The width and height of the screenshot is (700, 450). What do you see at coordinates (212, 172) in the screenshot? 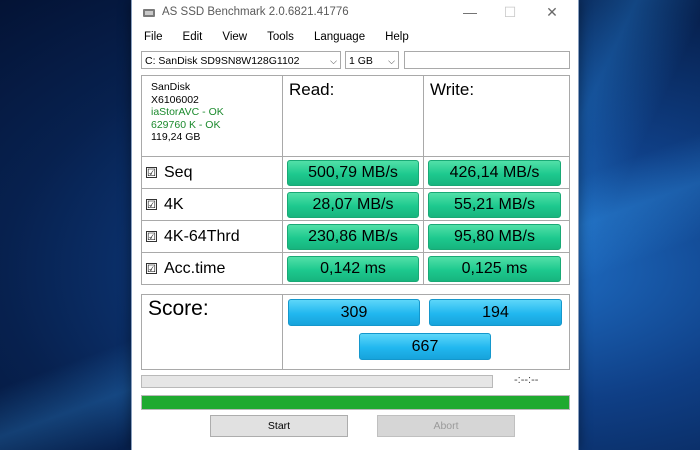
I see `test-row-seq: ☑ Seq` at bounding box center [212, 172].